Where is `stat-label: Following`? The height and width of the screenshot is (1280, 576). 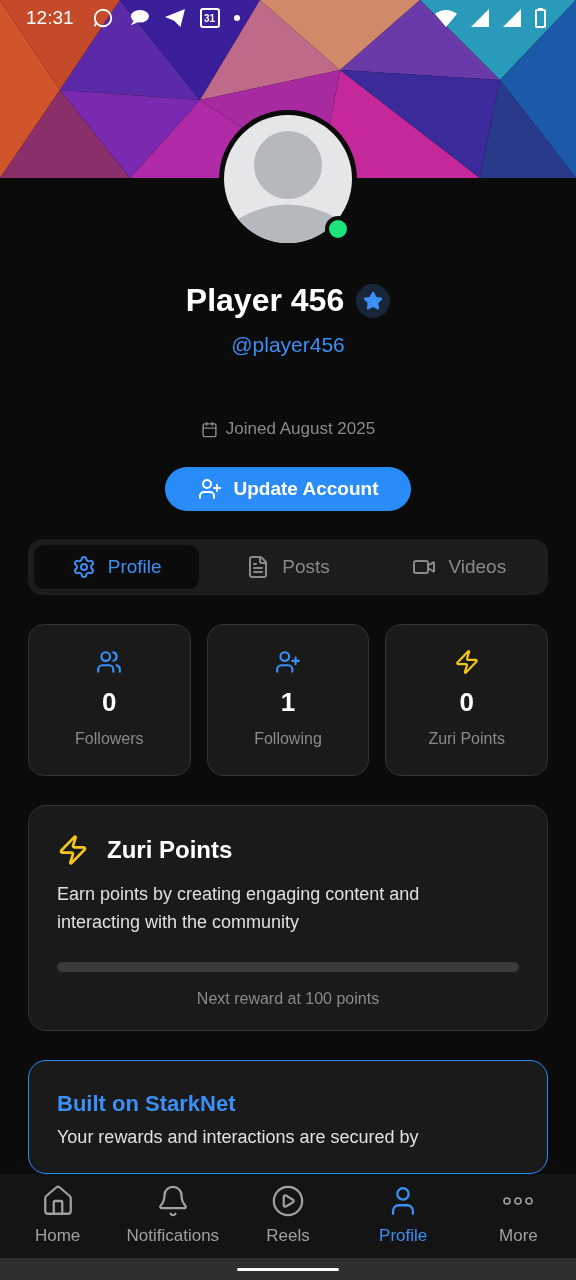
stat-label: Following is located at coordinates (288, 739).